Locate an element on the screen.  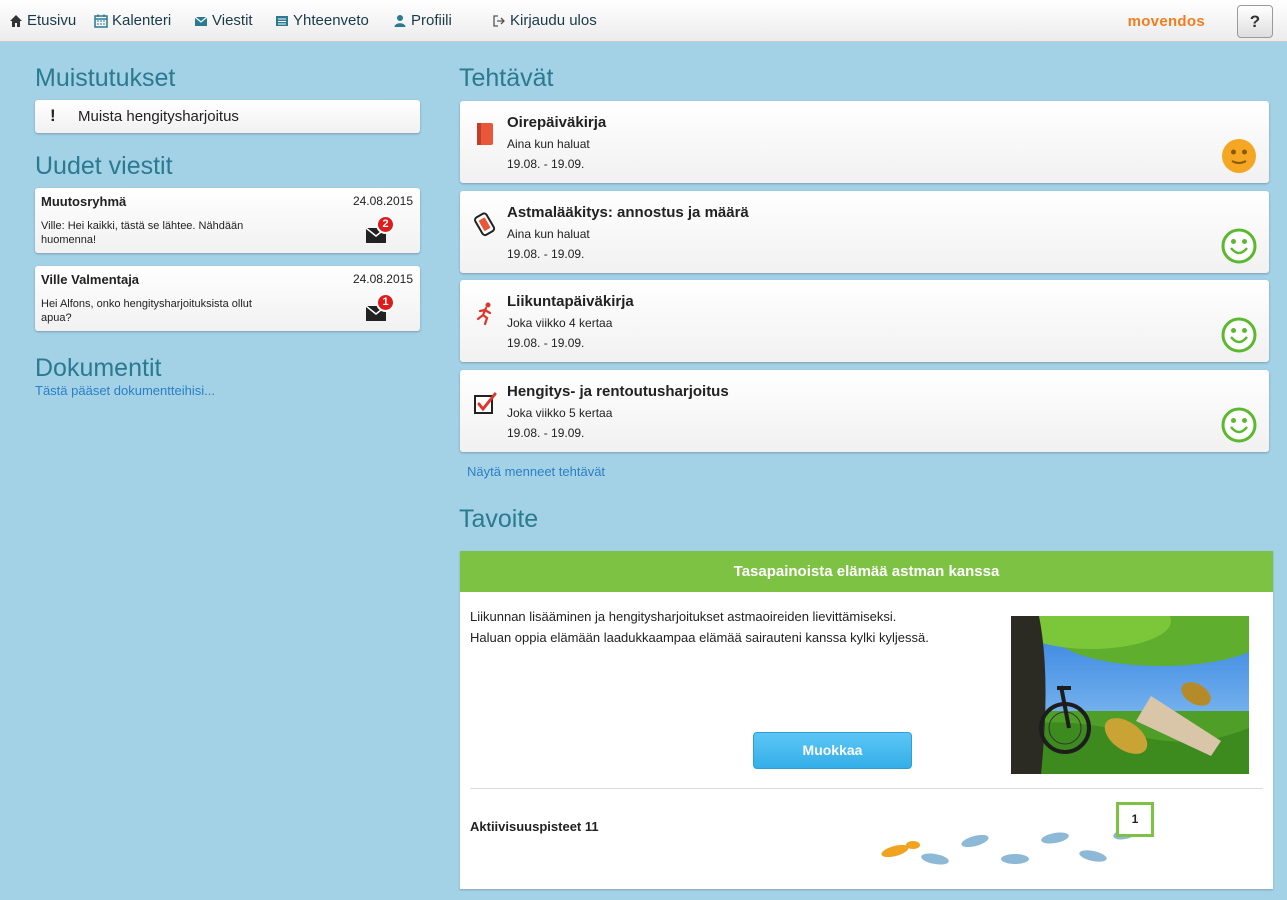
book-icon is located at coordinates (485, 134).